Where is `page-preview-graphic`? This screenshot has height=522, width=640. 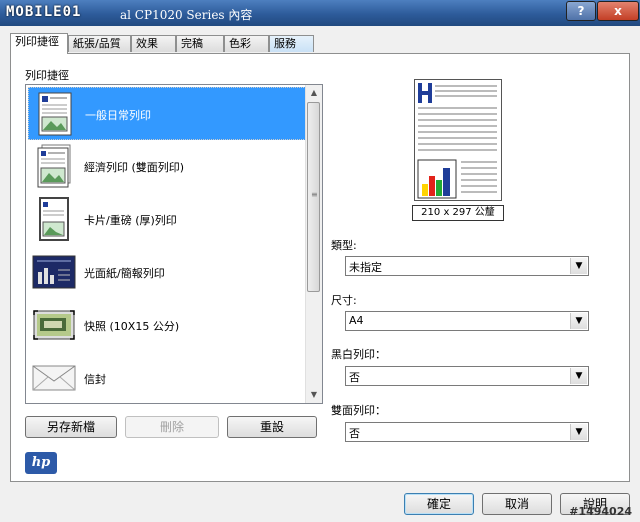 page-preview-graphic is located at coordinates (457, 141).